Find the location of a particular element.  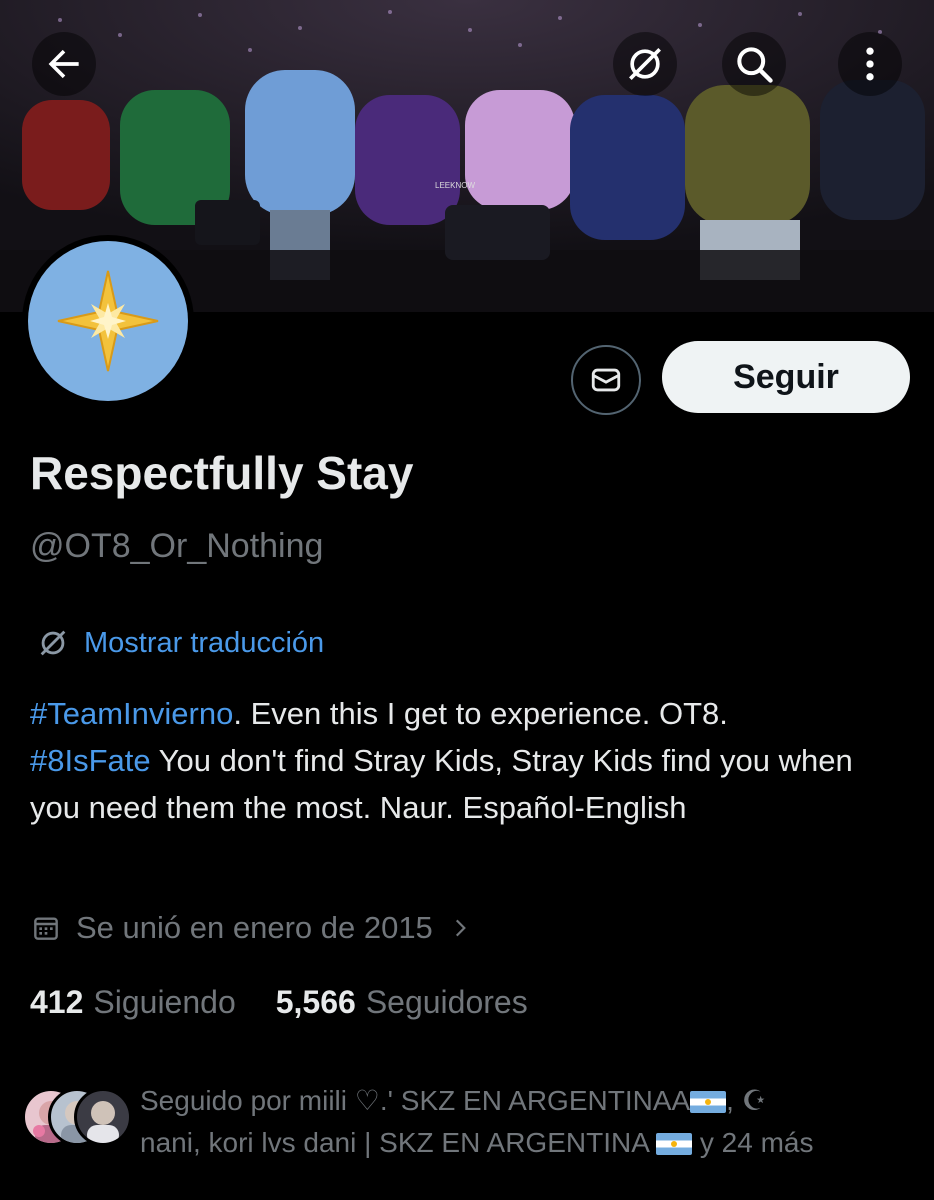

show-translation-label: Mostrar traducción is located at coordinates (204, 642).